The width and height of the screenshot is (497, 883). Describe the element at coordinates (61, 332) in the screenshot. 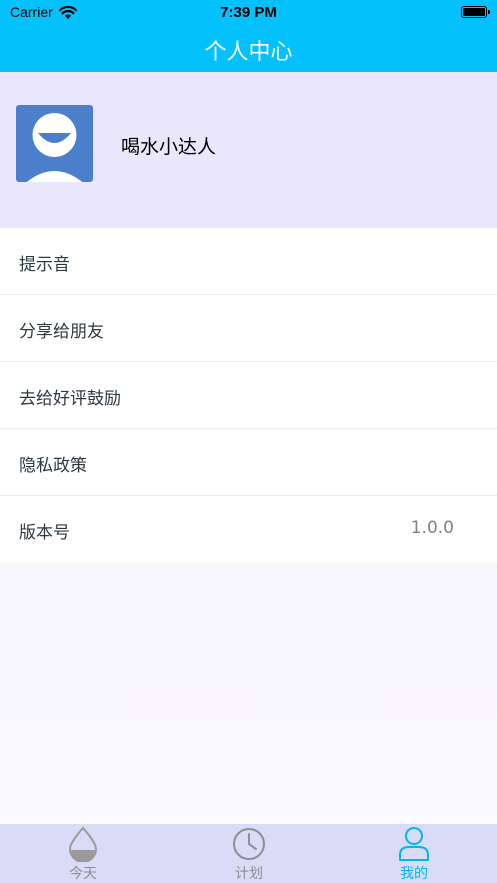

I see `menu-item-label: 分享给朋友` at that location.